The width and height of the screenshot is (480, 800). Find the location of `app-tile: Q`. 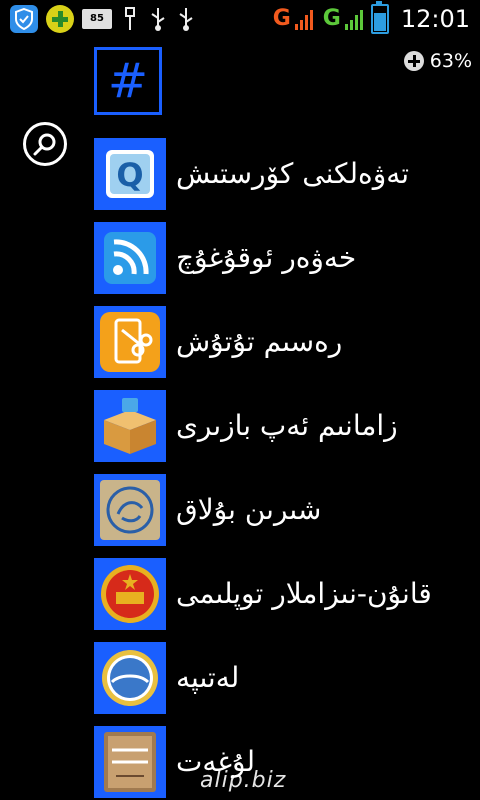

app-tile: Q is located at coordinates (130, 174).